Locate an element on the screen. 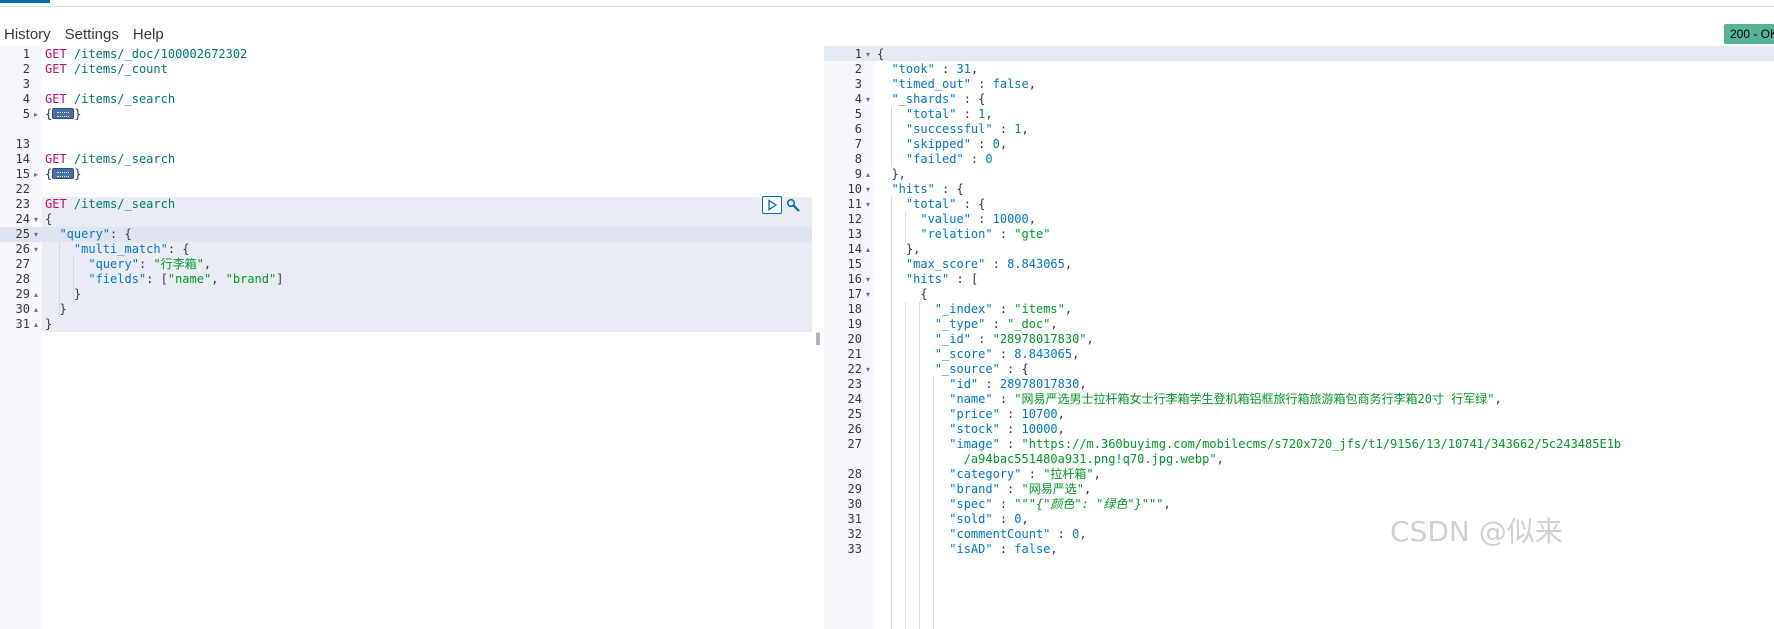 The width and height of the screenshot is (1774, 629). gutter-line: 24 is located at coordinates (854, 399).